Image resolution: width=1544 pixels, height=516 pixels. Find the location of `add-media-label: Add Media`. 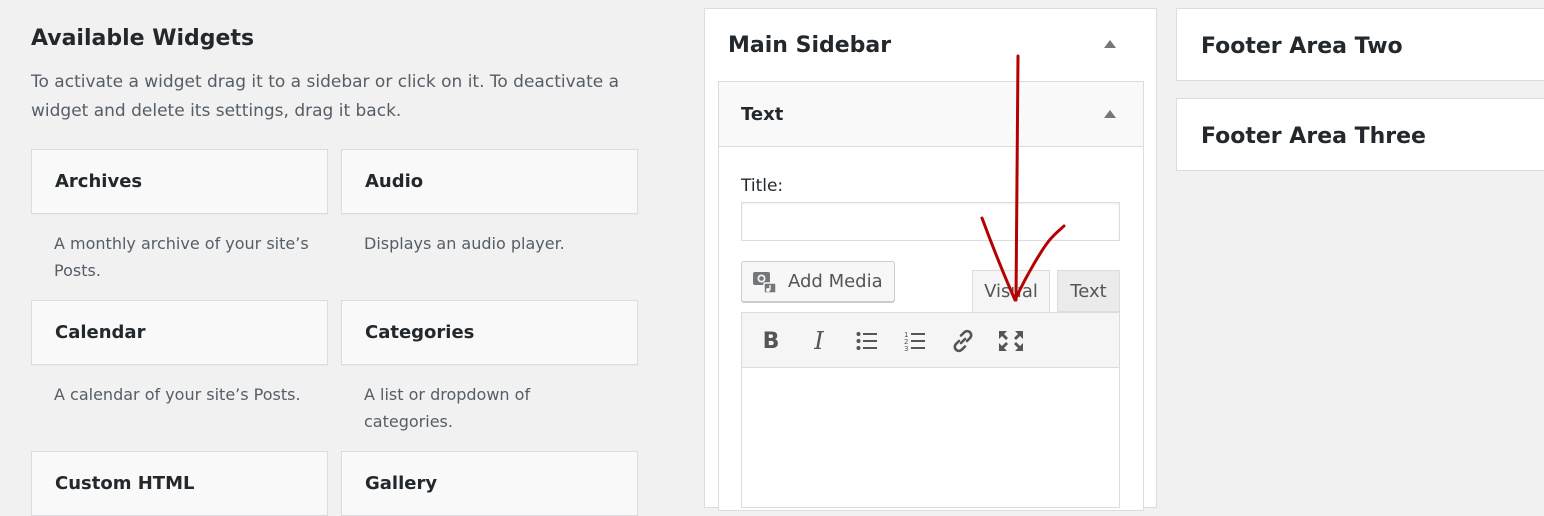

add-media-label: Add Media is located at coordinates (835, 281).